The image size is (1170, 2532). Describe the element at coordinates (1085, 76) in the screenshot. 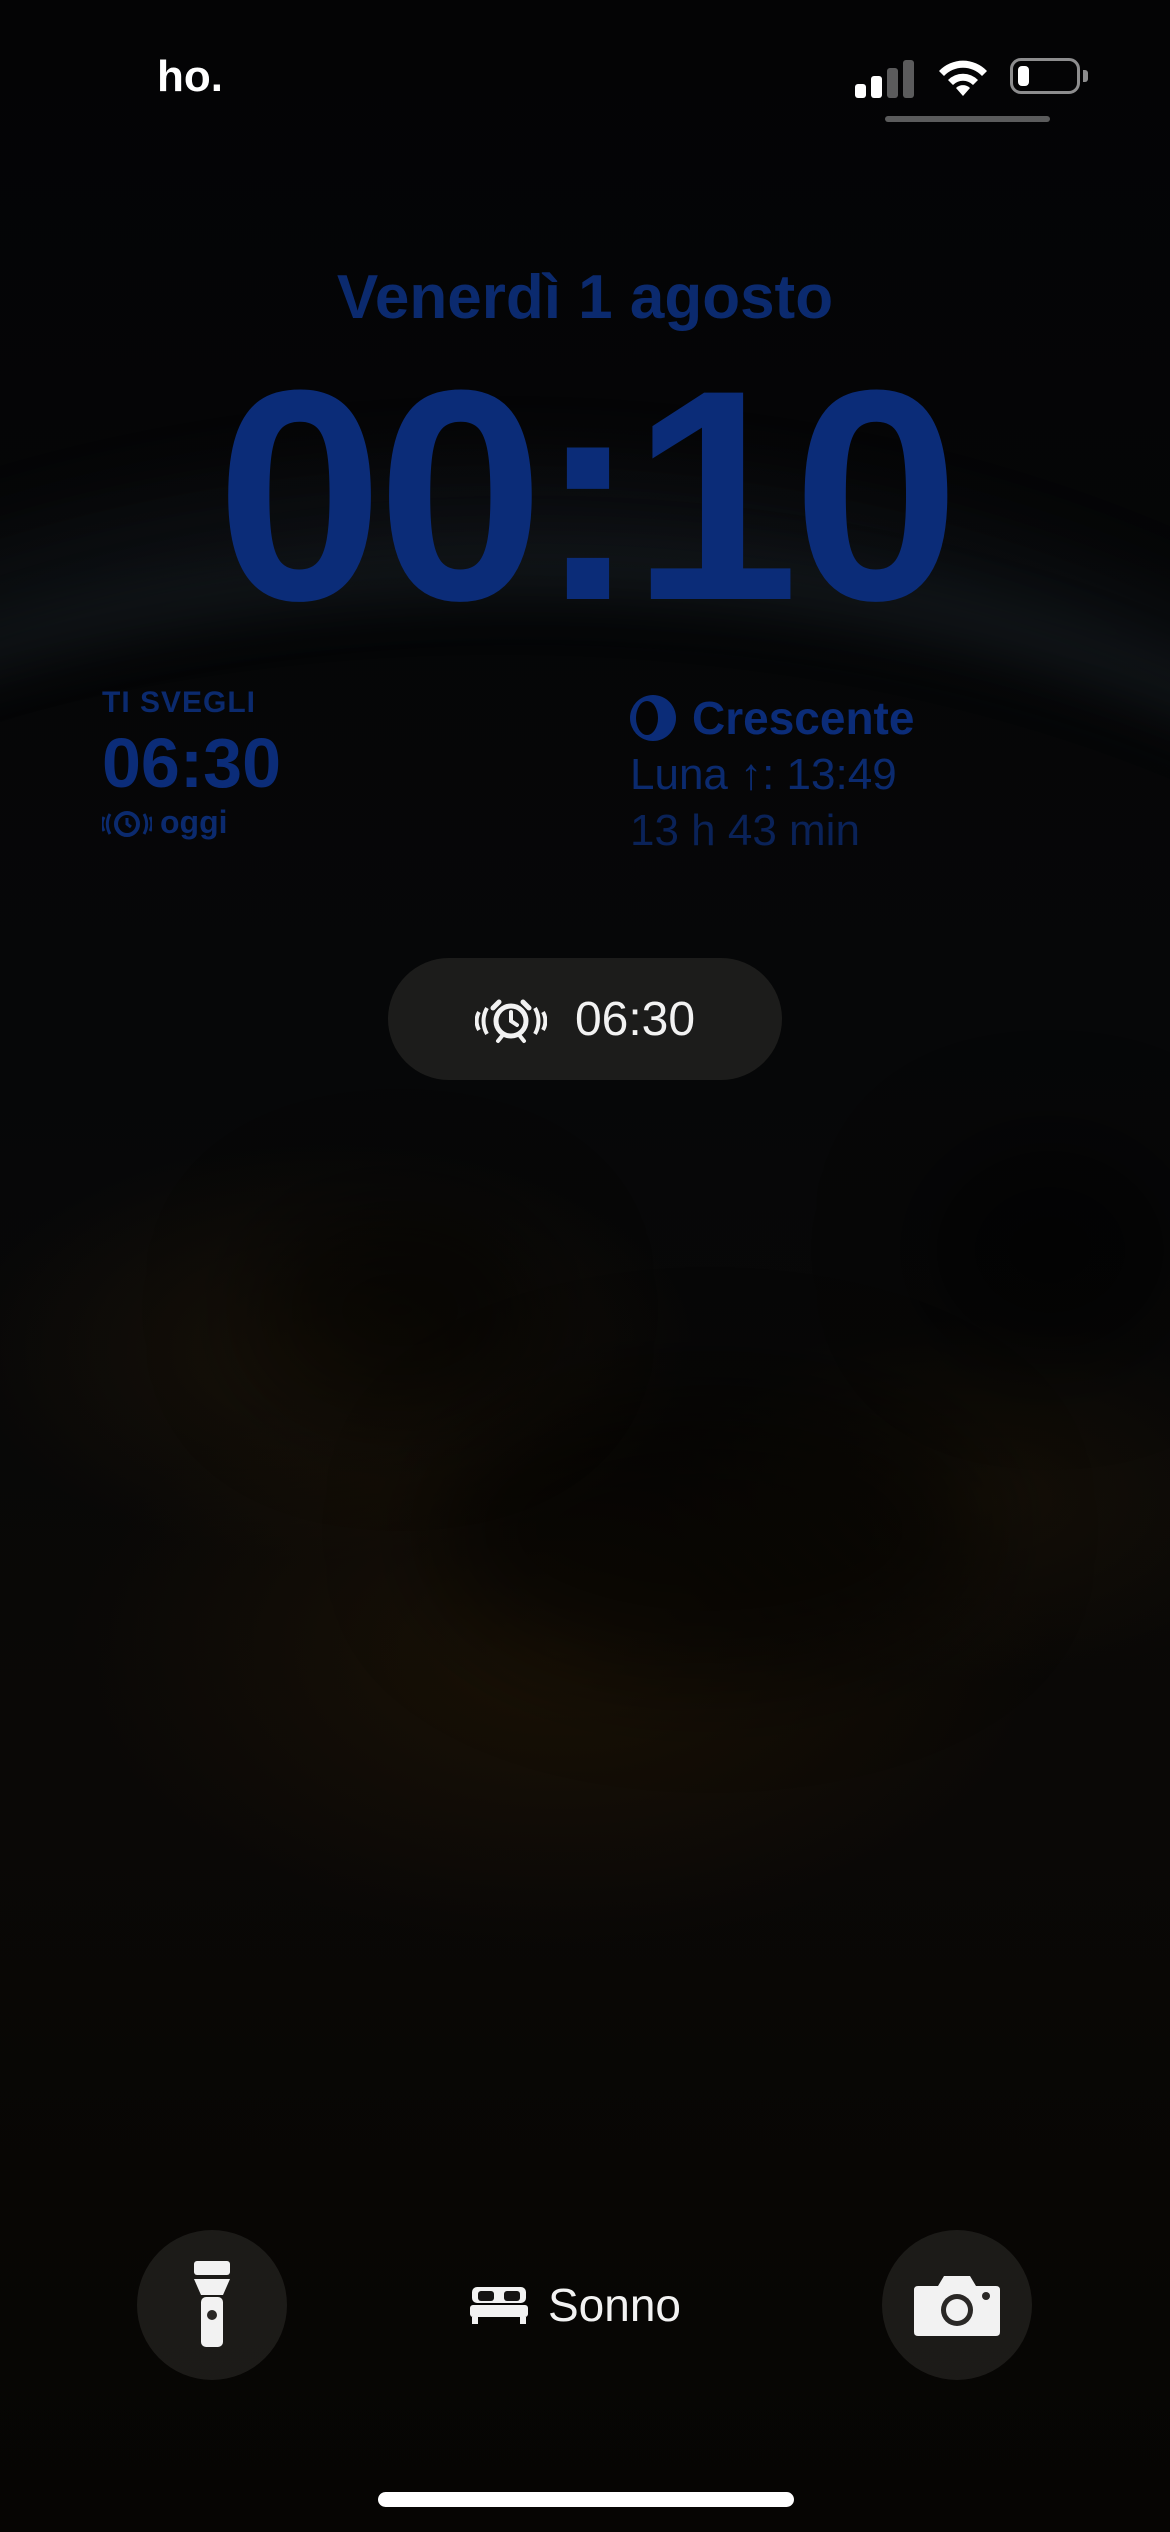

I see `battery-cap` at that location.